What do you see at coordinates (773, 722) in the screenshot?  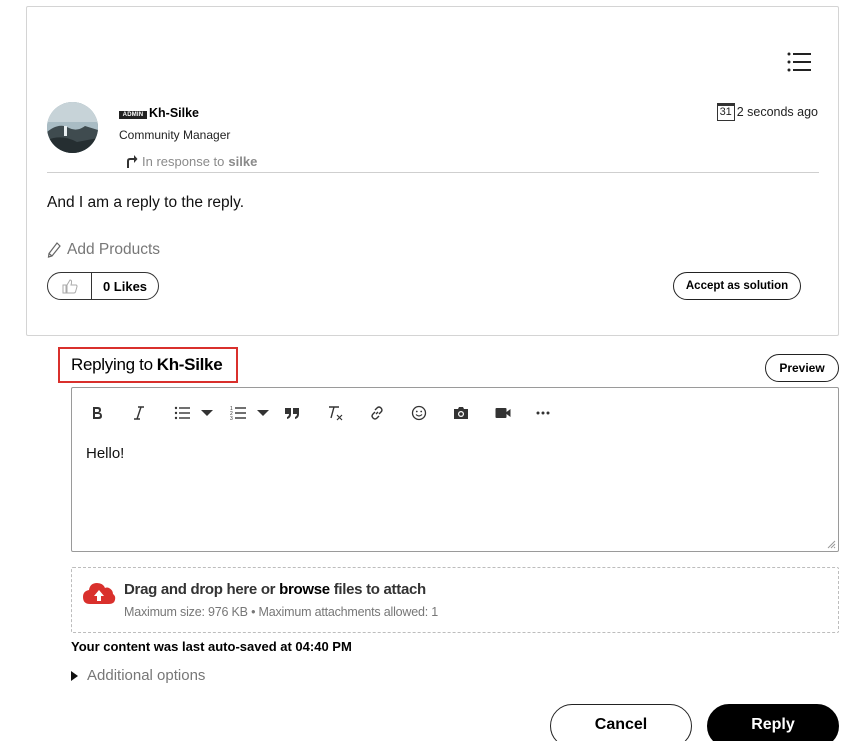 I see `reply-button: Reply` at bounding box center [773, 722].